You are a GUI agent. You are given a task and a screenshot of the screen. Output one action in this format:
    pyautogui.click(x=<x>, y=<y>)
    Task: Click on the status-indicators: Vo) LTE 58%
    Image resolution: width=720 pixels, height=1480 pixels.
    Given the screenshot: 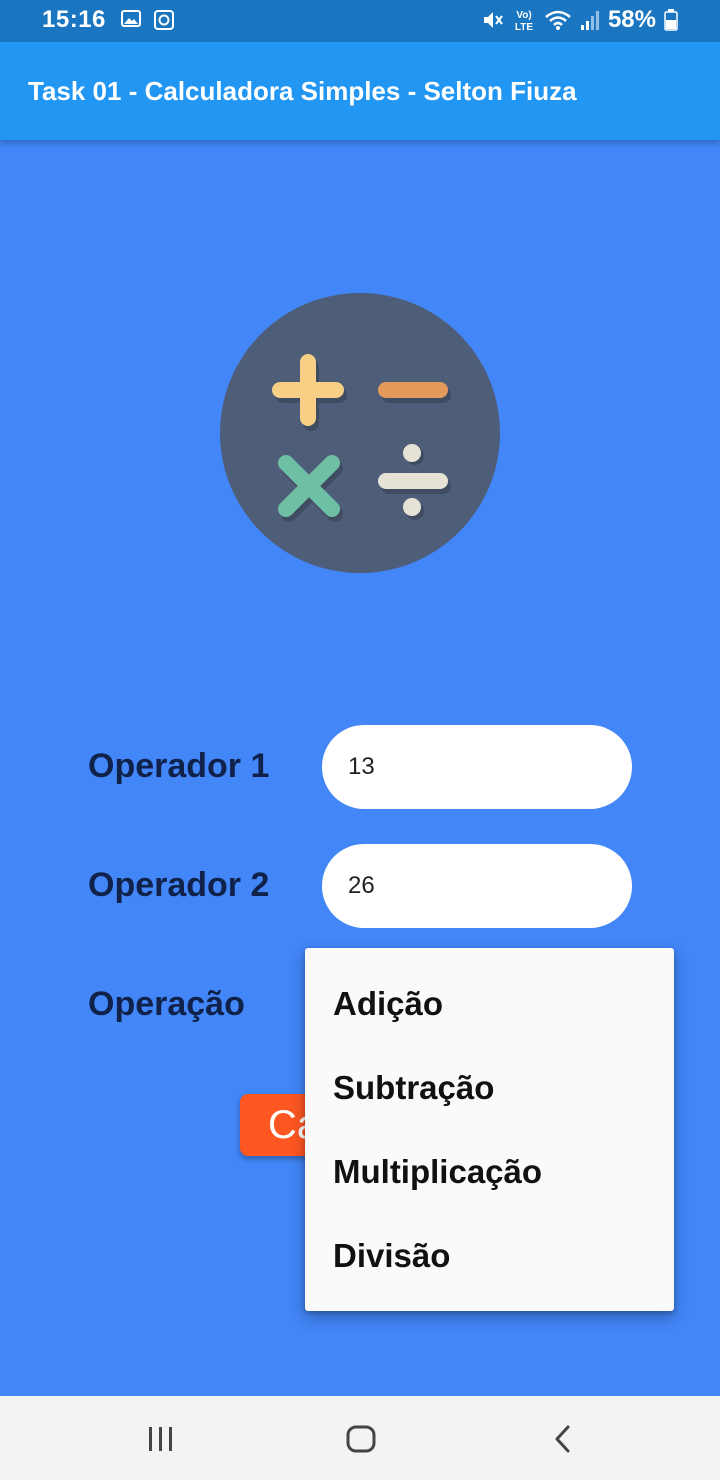 What is the action you would take?
    pyautogui.click(x=580, y=20)
    